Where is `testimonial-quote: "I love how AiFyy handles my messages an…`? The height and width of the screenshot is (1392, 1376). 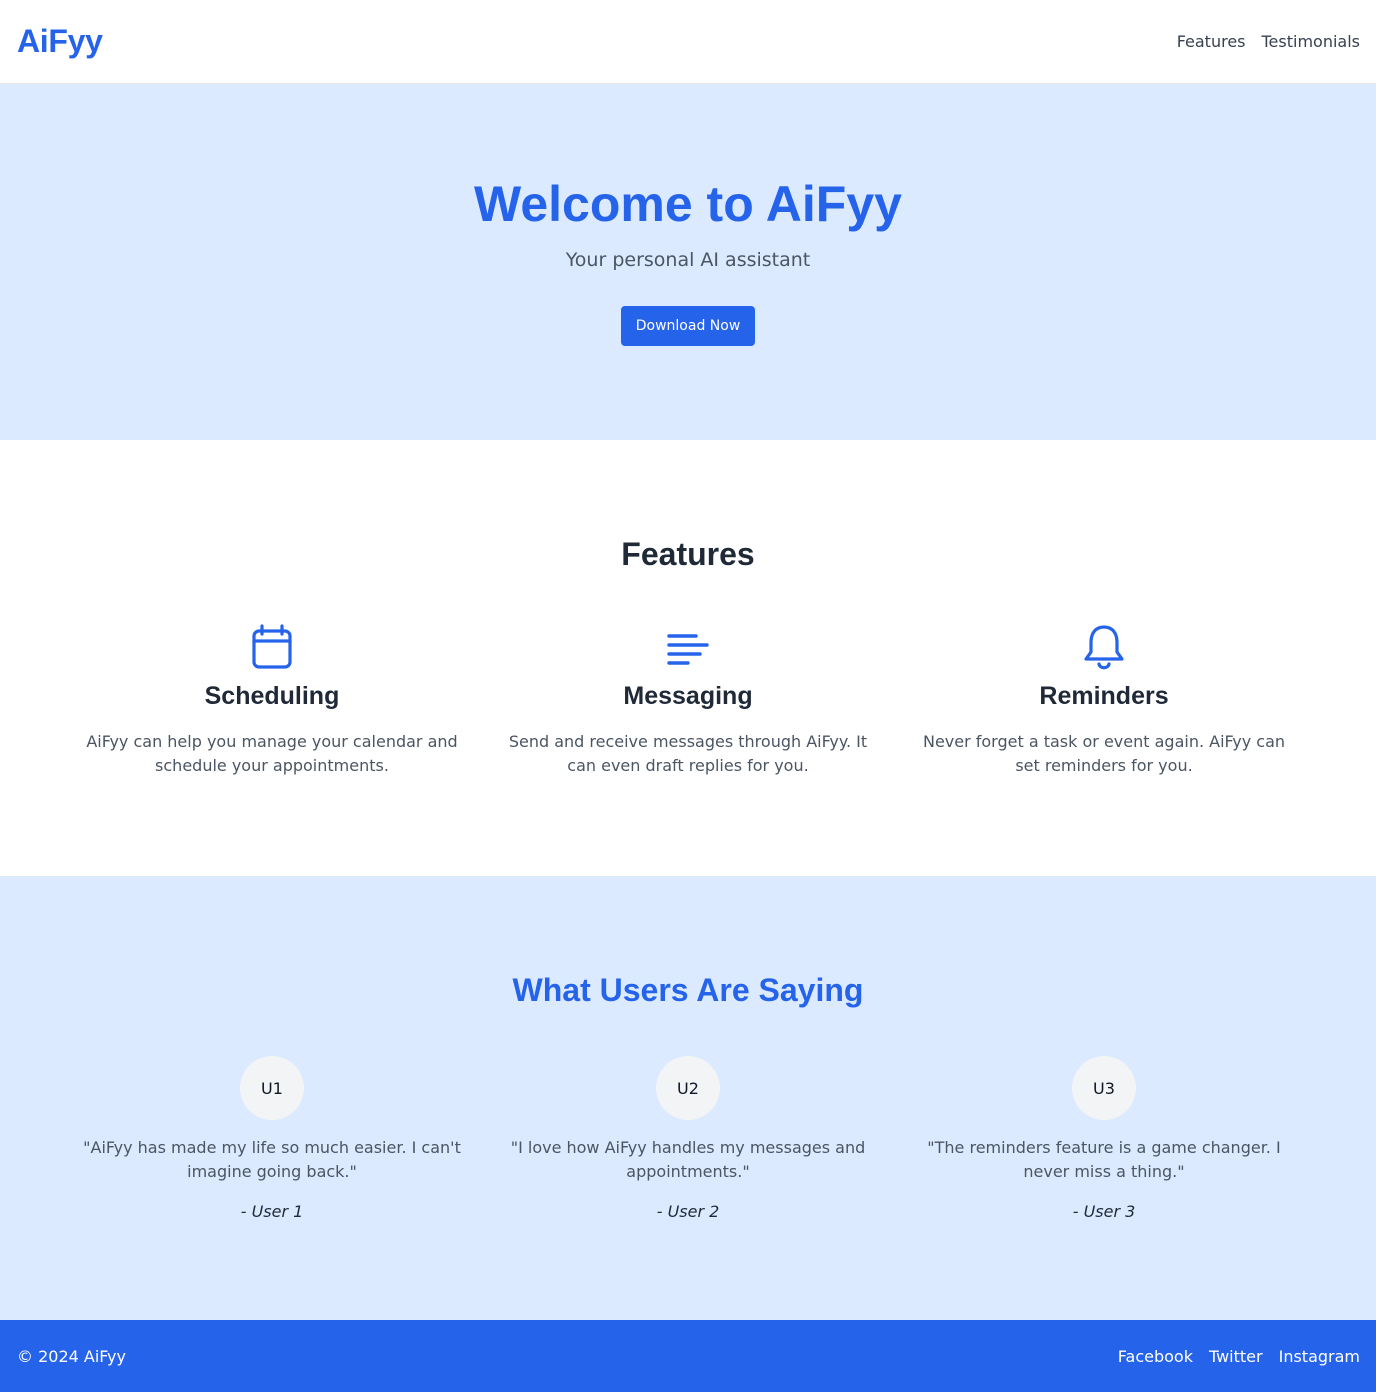
testimonial-quote: "I love how AiFyy handles my messages an… is located at coordinates (688, 1159).